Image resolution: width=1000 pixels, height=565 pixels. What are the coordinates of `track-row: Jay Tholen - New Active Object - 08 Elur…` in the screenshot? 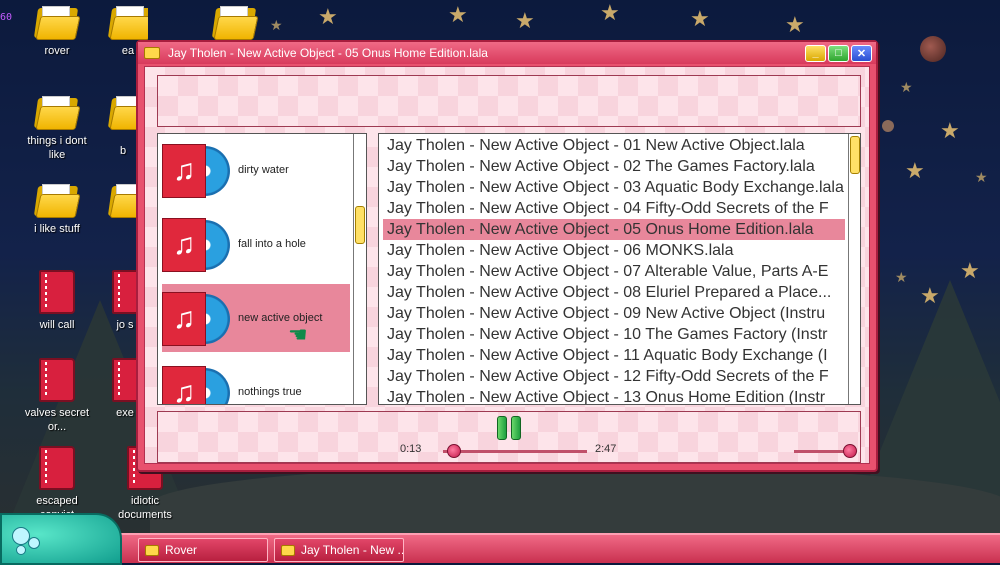 It's located at (614, 292).